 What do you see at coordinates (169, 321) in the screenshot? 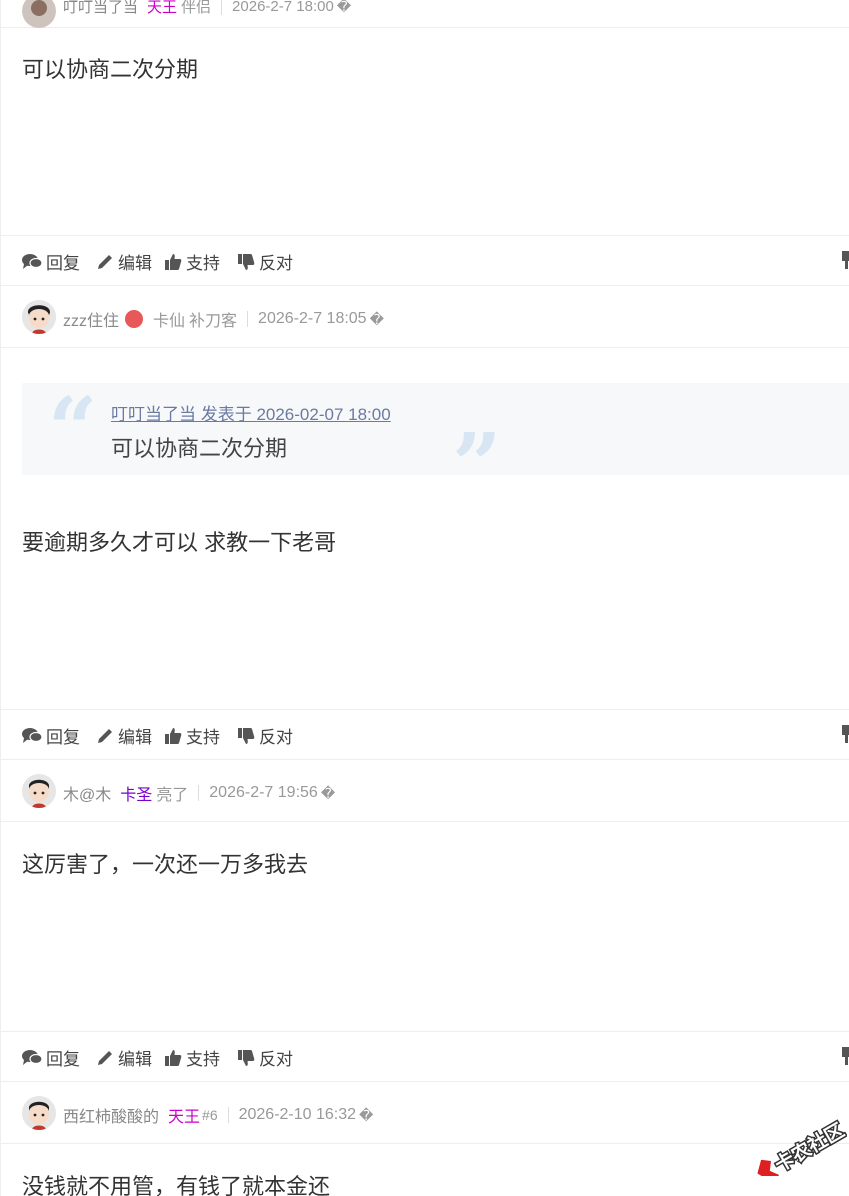
I see `user-rank: 卡仙` at bounding box center [169, 321].